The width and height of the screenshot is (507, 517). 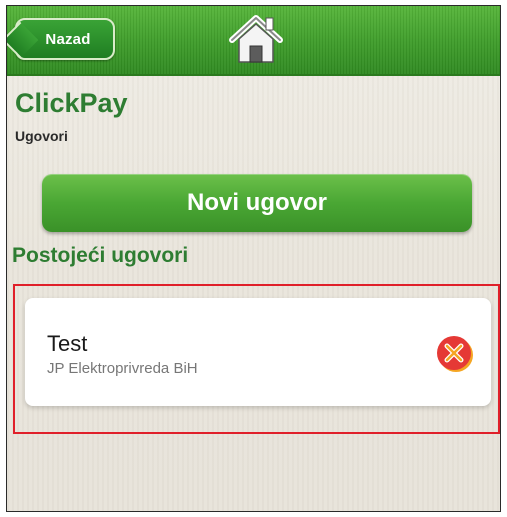 I want to click on top-bar: Nazad, so click(x=253, y=41).